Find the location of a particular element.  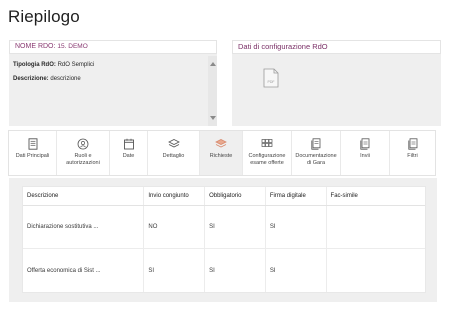

tab-configurazione-esame: Configurazione esame offerte is located at coordinates (267, 153).